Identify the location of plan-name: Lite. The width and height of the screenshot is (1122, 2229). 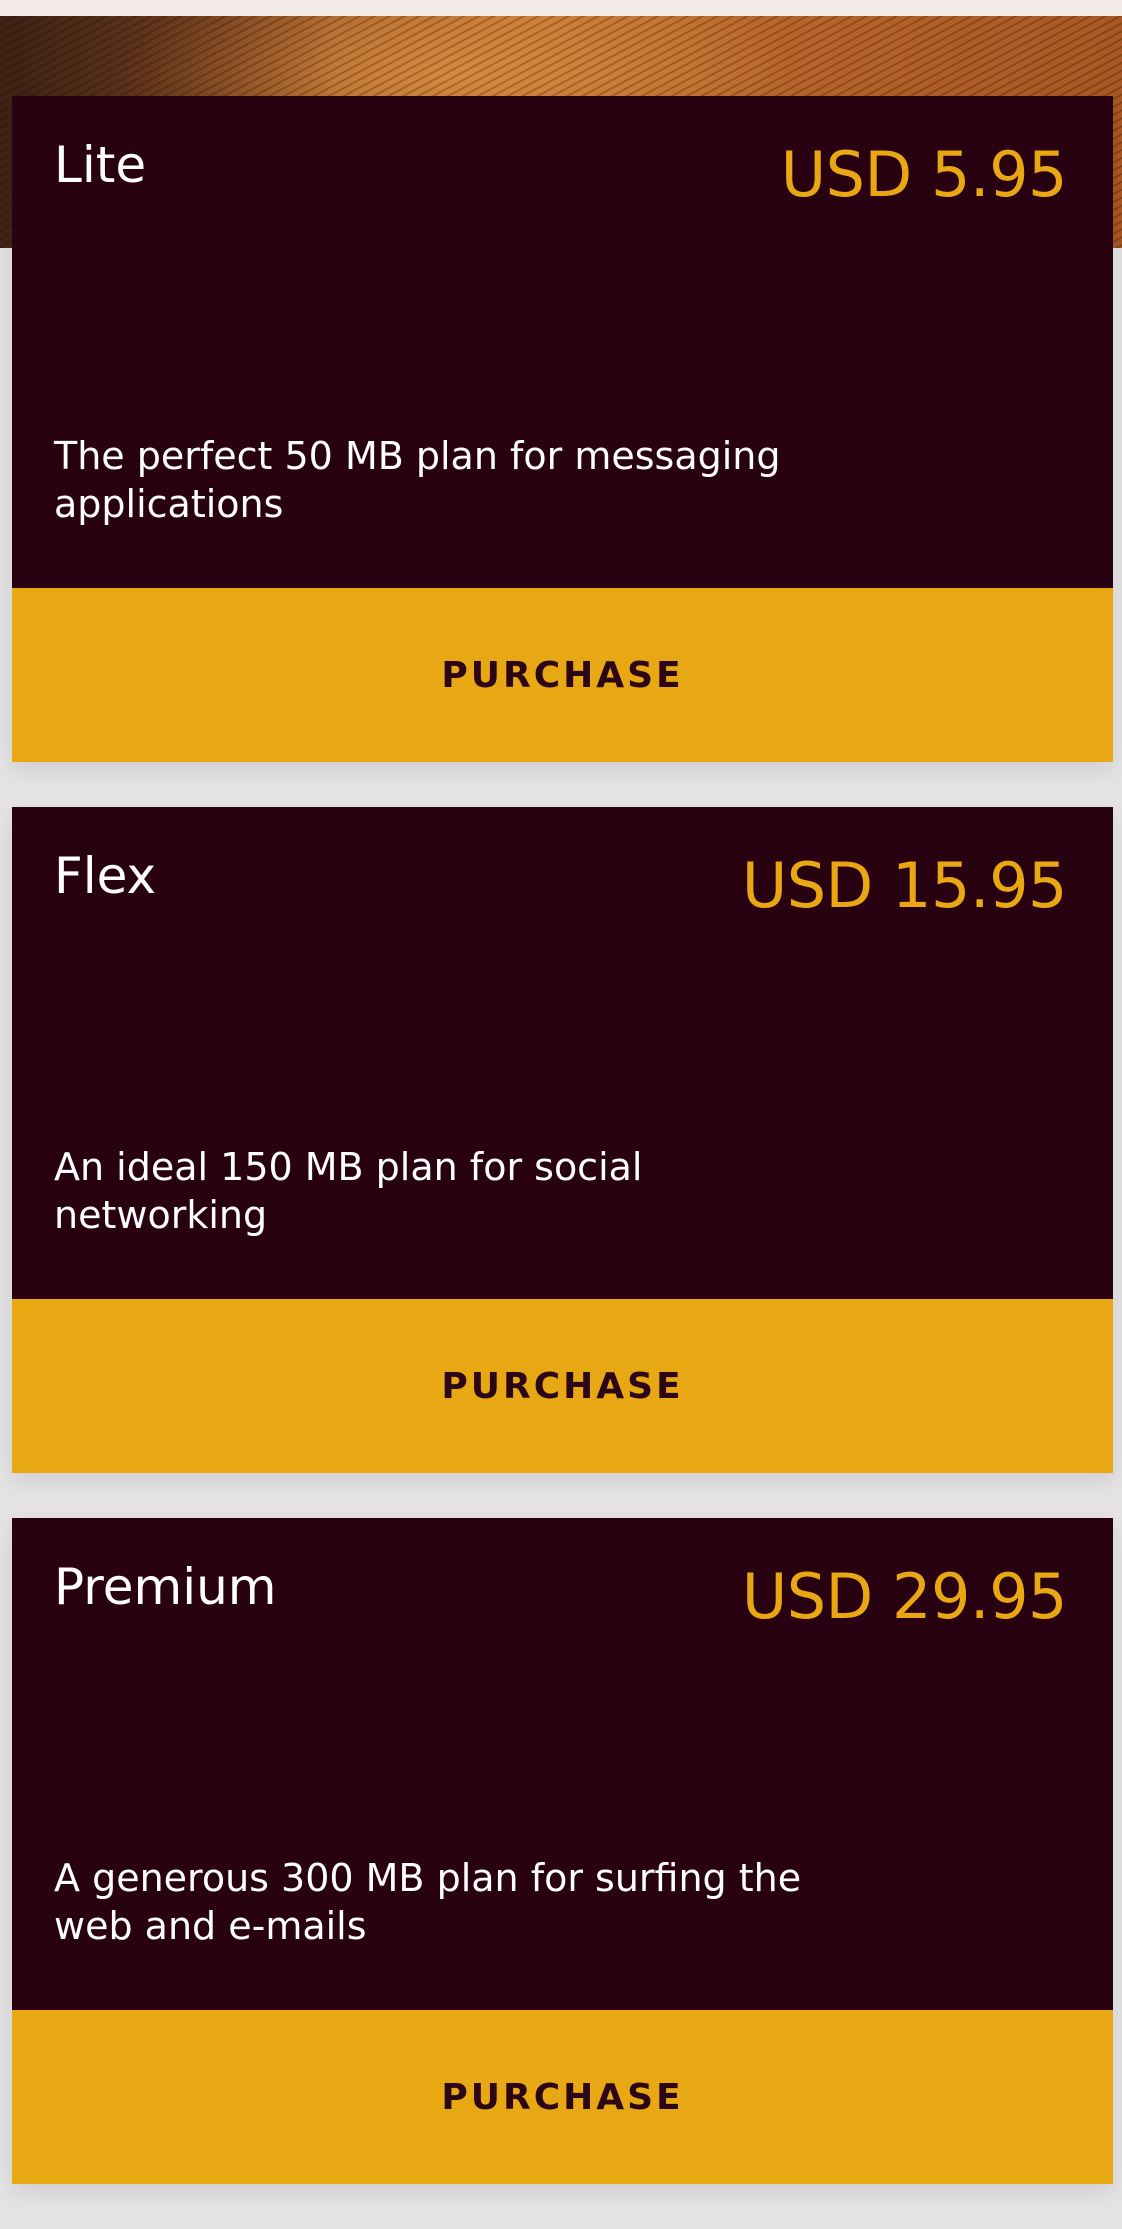
(100, 165).